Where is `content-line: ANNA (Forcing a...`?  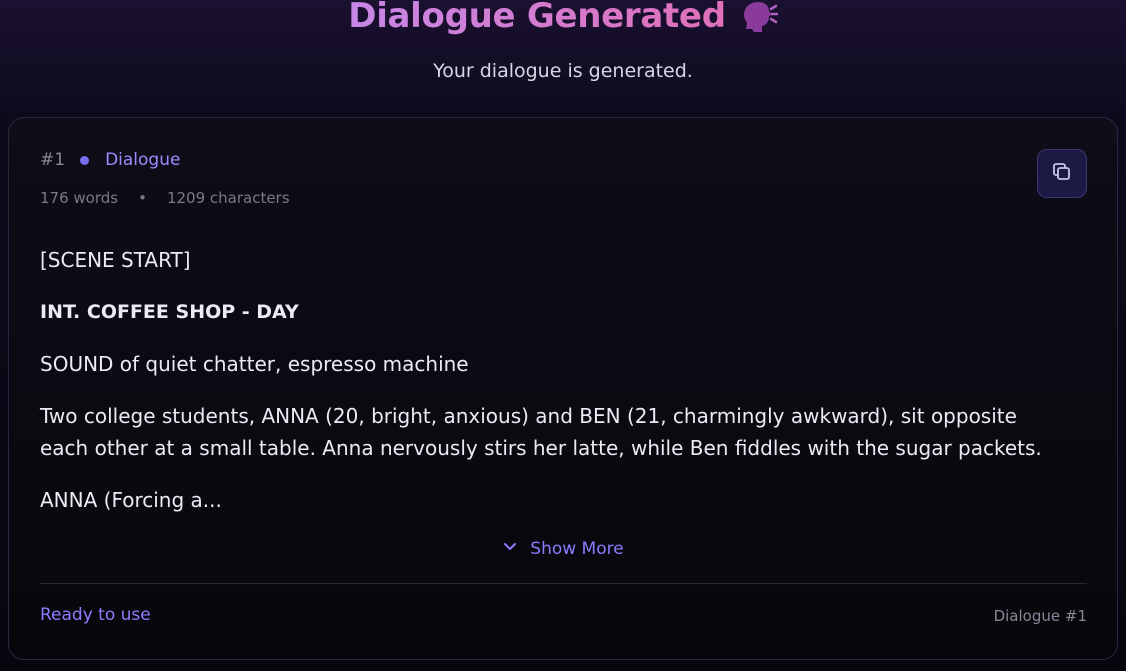 content-line: ANNA (Forcing a... is located at coordinates (131, 500).